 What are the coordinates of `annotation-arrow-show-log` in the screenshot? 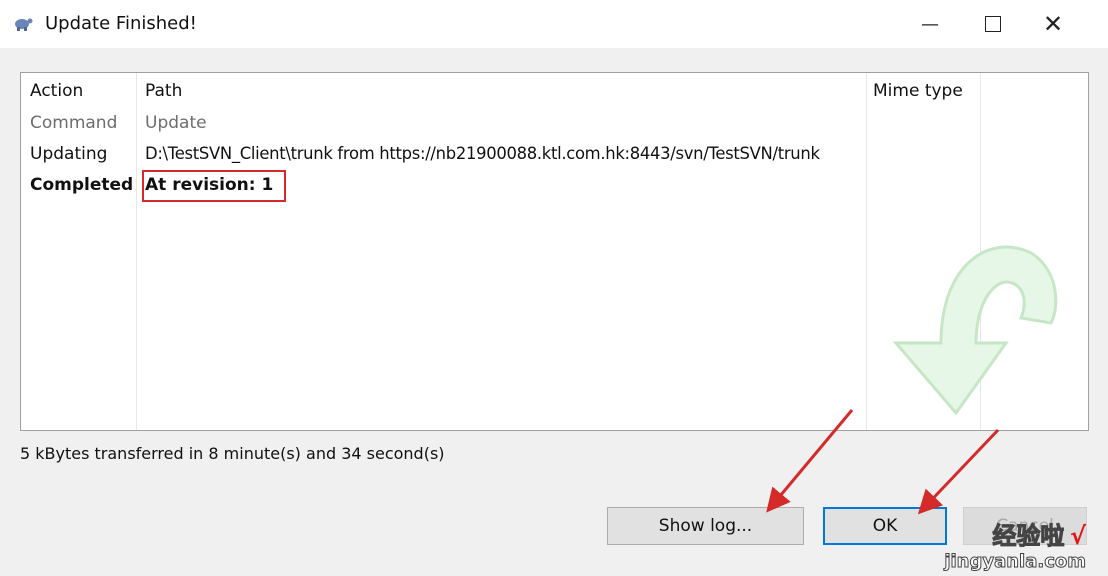 It's located at (810, 461).